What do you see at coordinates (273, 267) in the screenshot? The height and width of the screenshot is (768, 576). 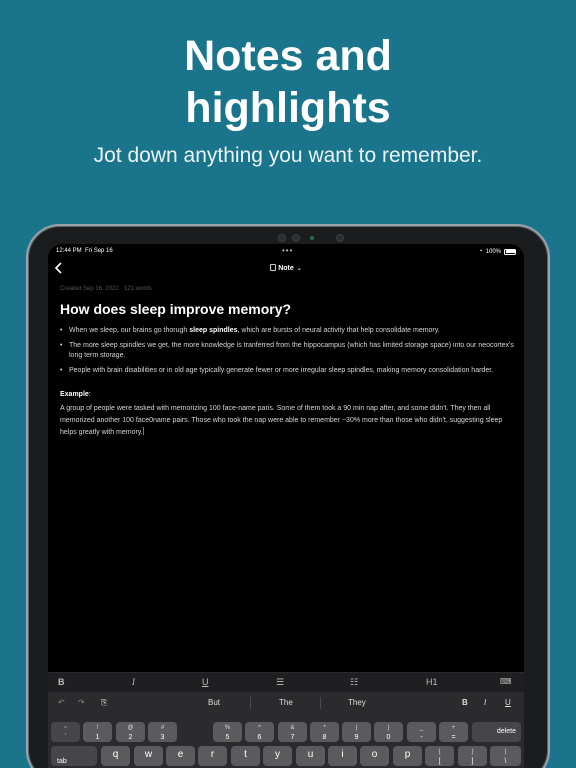 I see `document-icon` at bounding box center [273, 267].